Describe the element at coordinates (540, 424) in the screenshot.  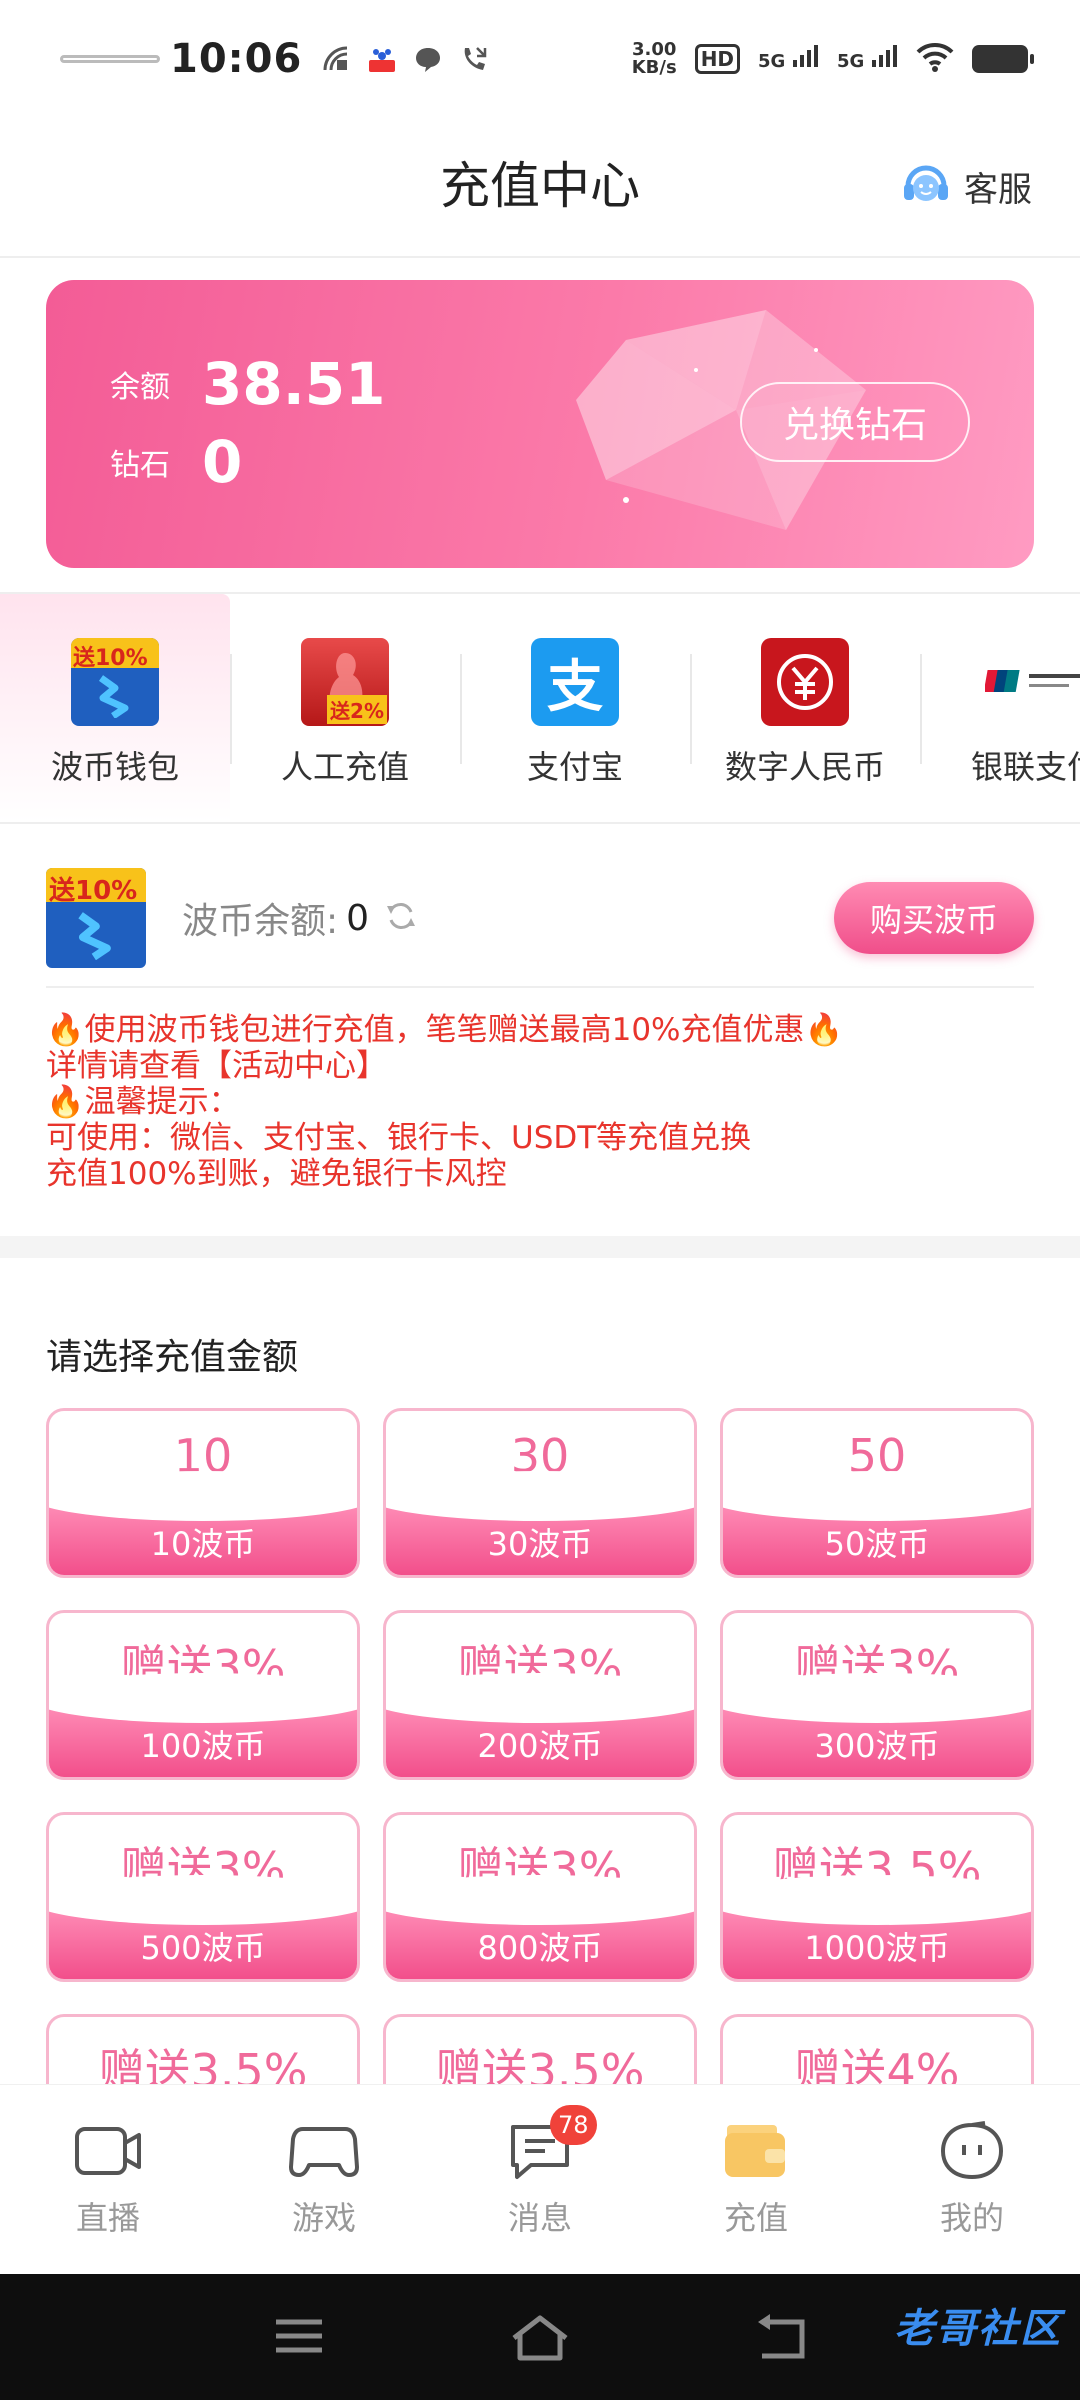
I see `balance-card: 余额 38.51 钻石 0 兑换钻石` at that location.